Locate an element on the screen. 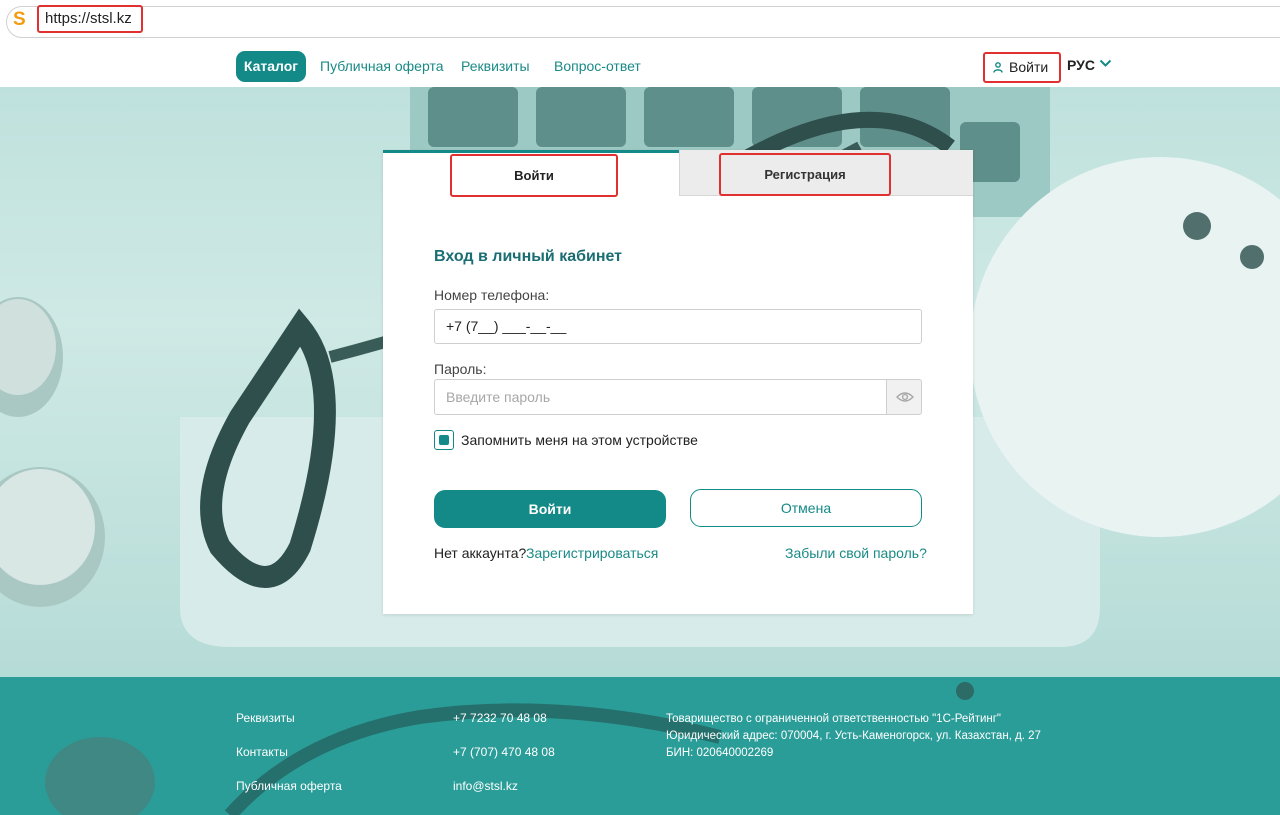  remember-me-checkbox is located at coordinates (444, 440).